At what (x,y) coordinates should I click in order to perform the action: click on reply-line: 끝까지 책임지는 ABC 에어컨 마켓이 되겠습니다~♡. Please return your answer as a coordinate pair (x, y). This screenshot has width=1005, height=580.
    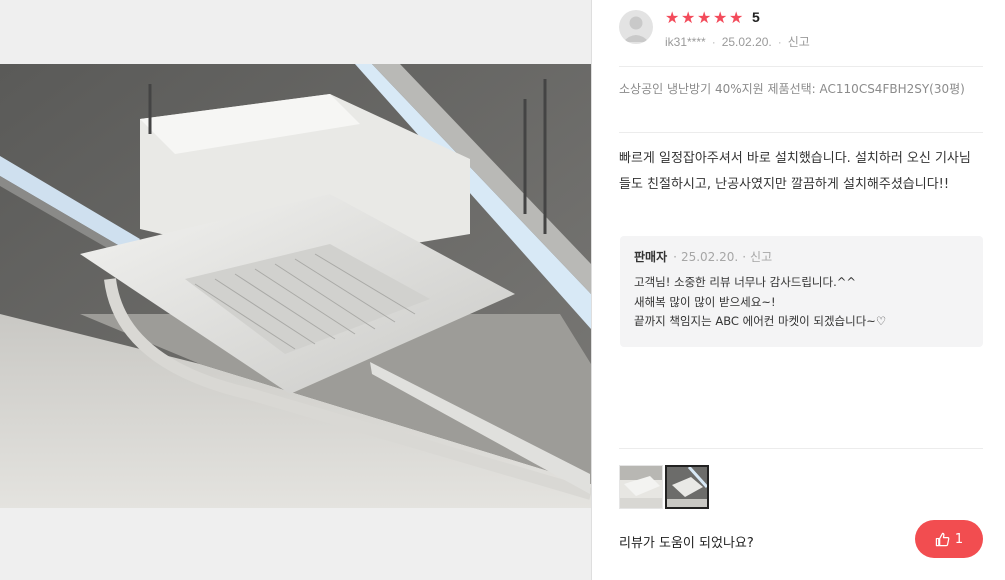
    Looking at the image, I should click on (760, 321).